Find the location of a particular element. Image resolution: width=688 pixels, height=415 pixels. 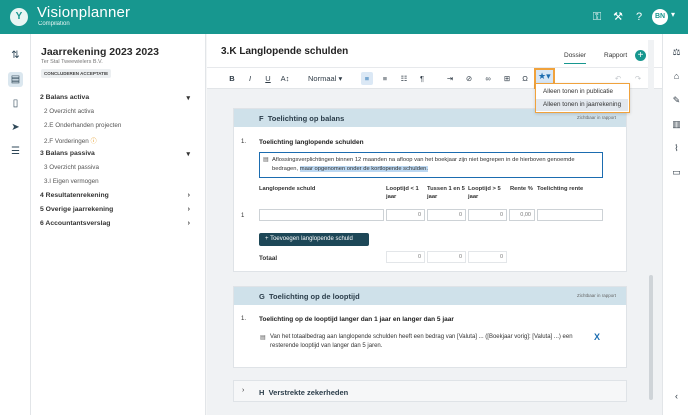

collapse-icon: ‹ is located at coordinates (676, 396).